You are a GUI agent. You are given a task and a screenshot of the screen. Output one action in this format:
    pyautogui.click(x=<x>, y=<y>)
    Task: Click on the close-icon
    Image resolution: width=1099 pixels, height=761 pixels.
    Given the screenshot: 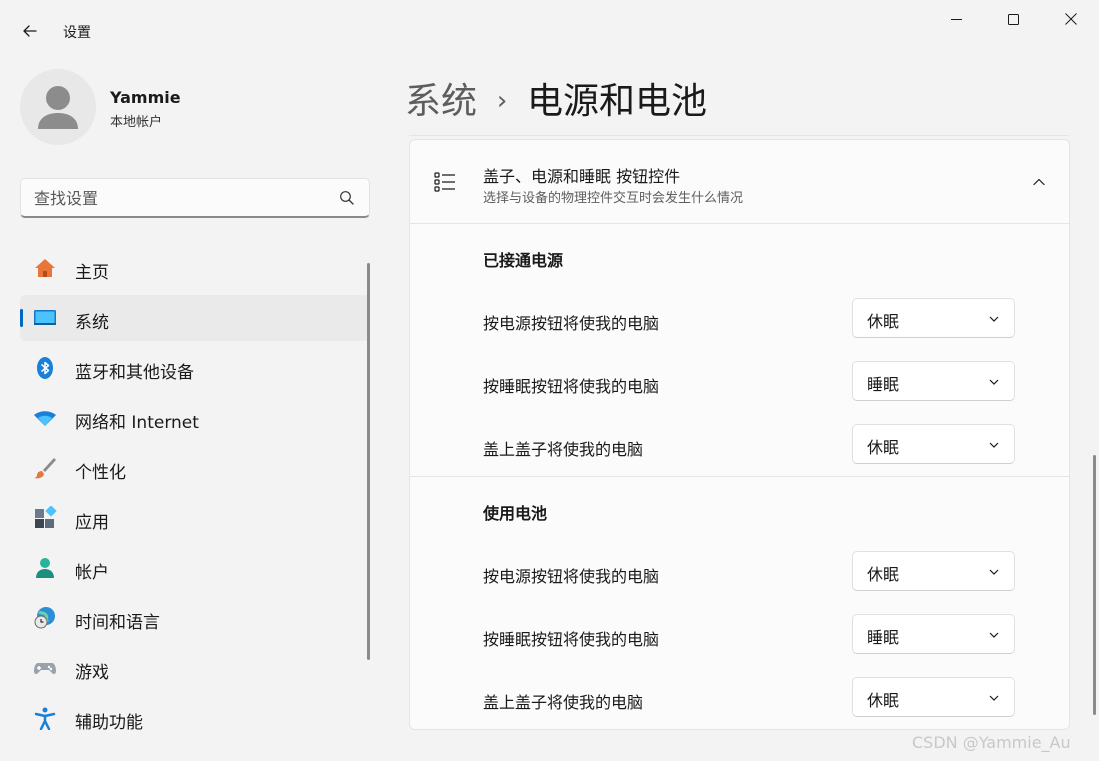 What is the action you would take?
    pyautogui.click(x=1070, y=19)
    